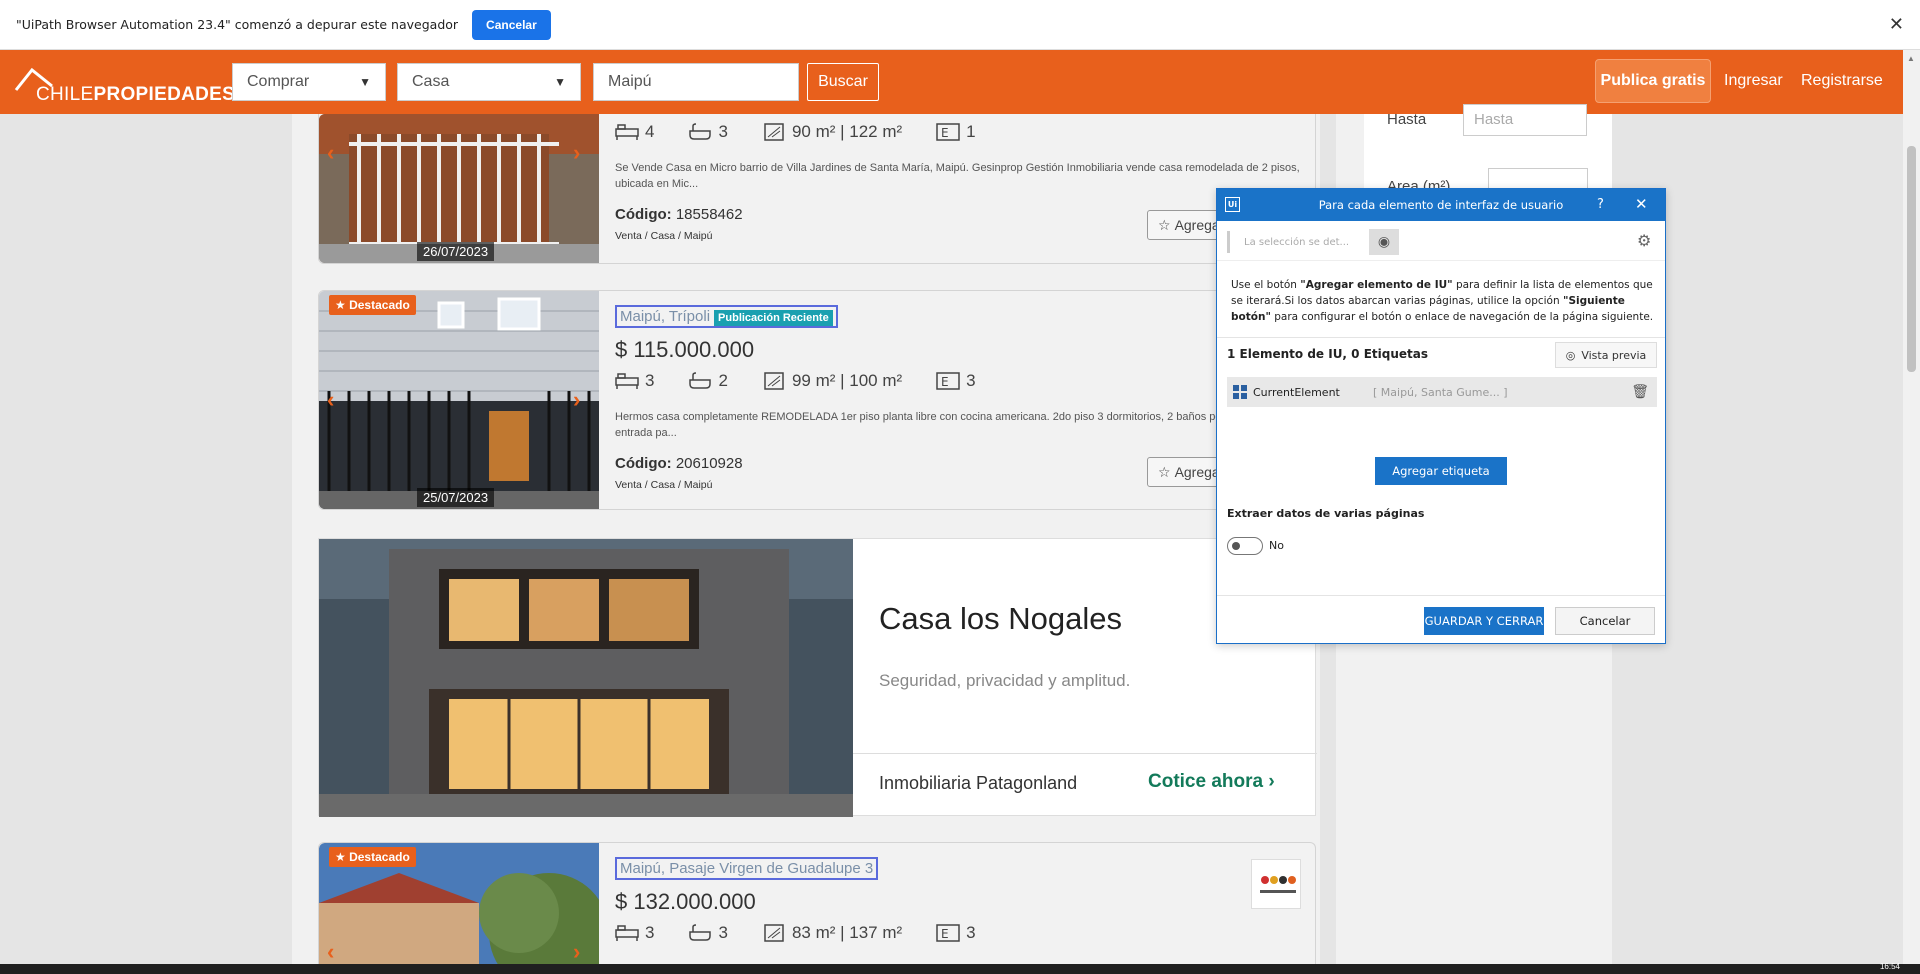 The image size is (1920, 974). What do you see at coordinates (747, 868) in the screenshot?
I see `listing-title: Maipú, Pasaje Virgen de Guadalupe 3` at bounding box center [747, 868].